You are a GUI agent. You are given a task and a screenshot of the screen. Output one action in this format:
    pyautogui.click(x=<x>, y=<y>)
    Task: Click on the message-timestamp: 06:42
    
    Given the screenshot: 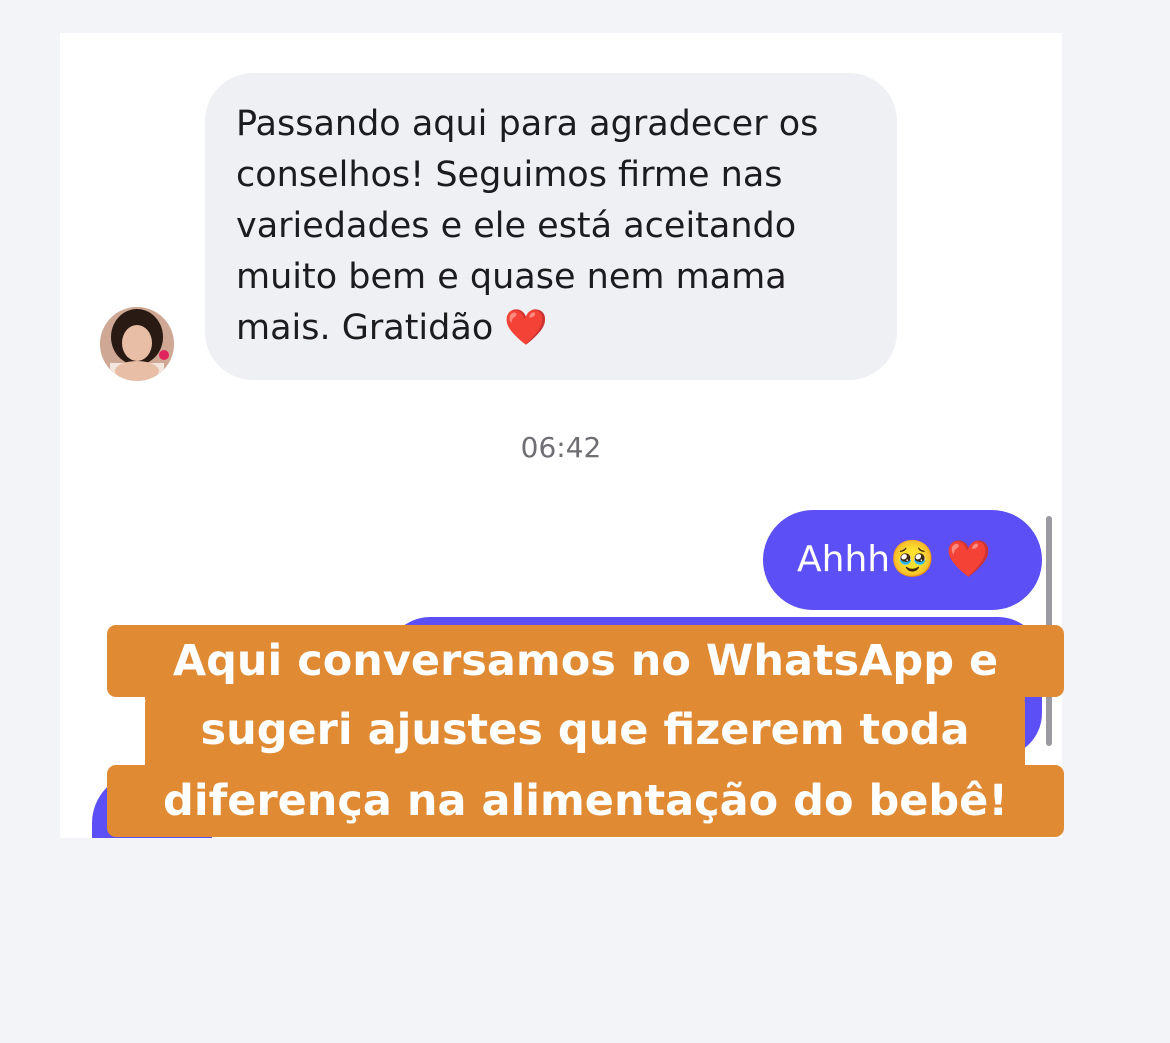 What is the action you would take?
    pyautogui.click(x=561, y=447)
    